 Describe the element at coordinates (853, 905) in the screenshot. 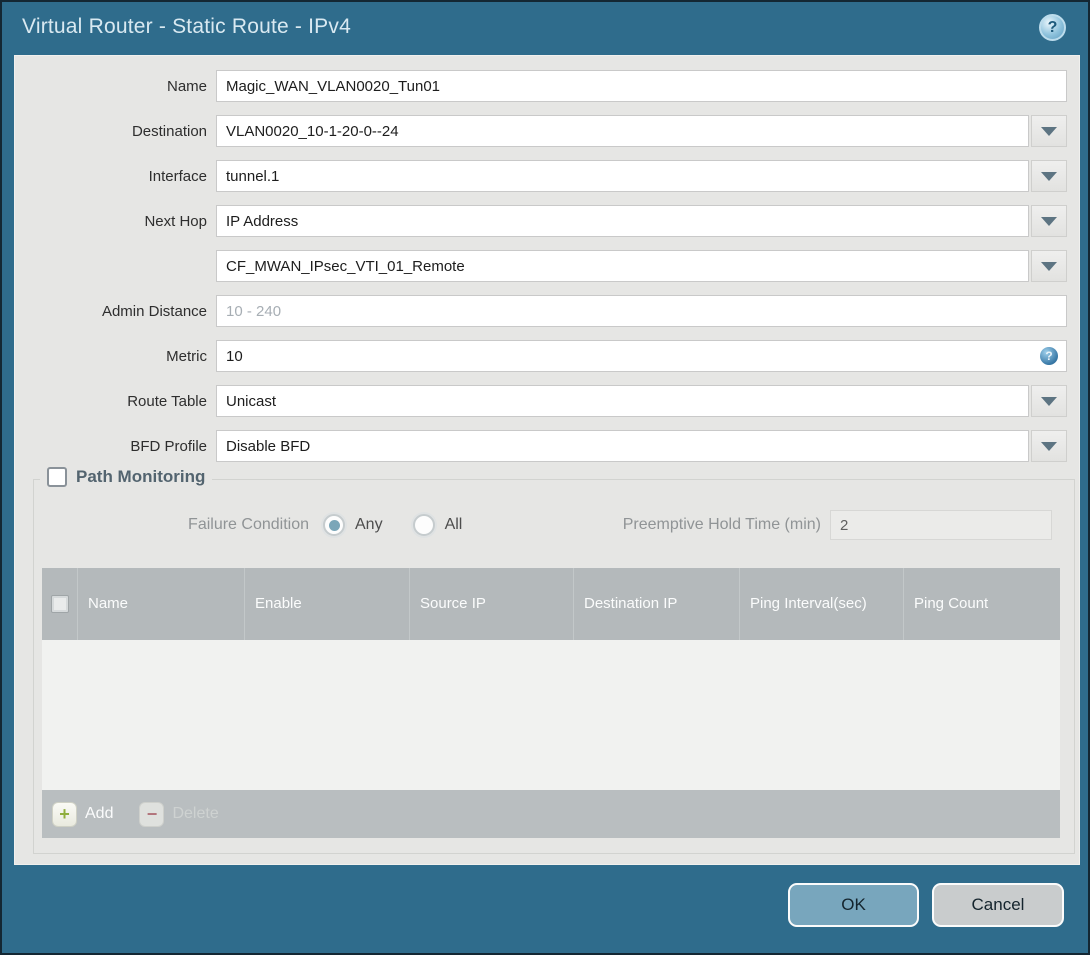

I see `ok-button: OK` at that location.